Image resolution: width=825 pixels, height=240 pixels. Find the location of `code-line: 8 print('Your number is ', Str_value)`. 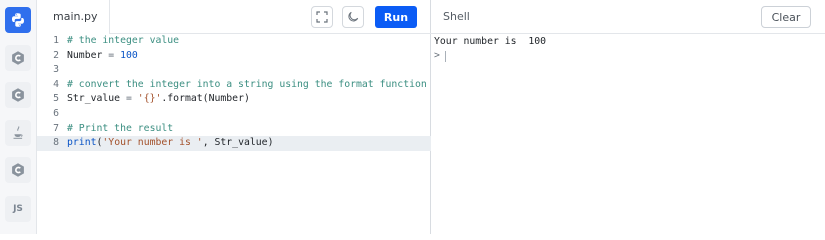

code-line: 8 print('Your number is ', Str_value) is located at coordinates (234, 143).